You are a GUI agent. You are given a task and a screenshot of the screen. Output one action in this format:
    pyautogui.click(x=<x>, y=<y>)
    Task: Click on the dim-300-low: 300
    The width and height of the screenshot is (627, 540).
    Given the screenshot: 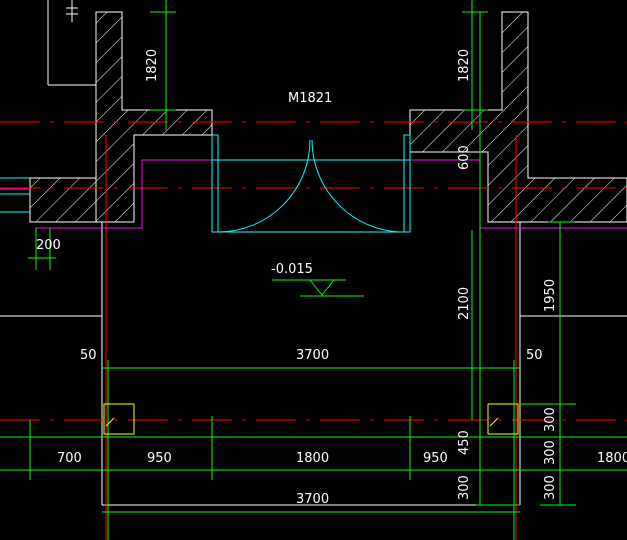 What is the action you would take?
    pyautogui.click(x=464, y=487)
    